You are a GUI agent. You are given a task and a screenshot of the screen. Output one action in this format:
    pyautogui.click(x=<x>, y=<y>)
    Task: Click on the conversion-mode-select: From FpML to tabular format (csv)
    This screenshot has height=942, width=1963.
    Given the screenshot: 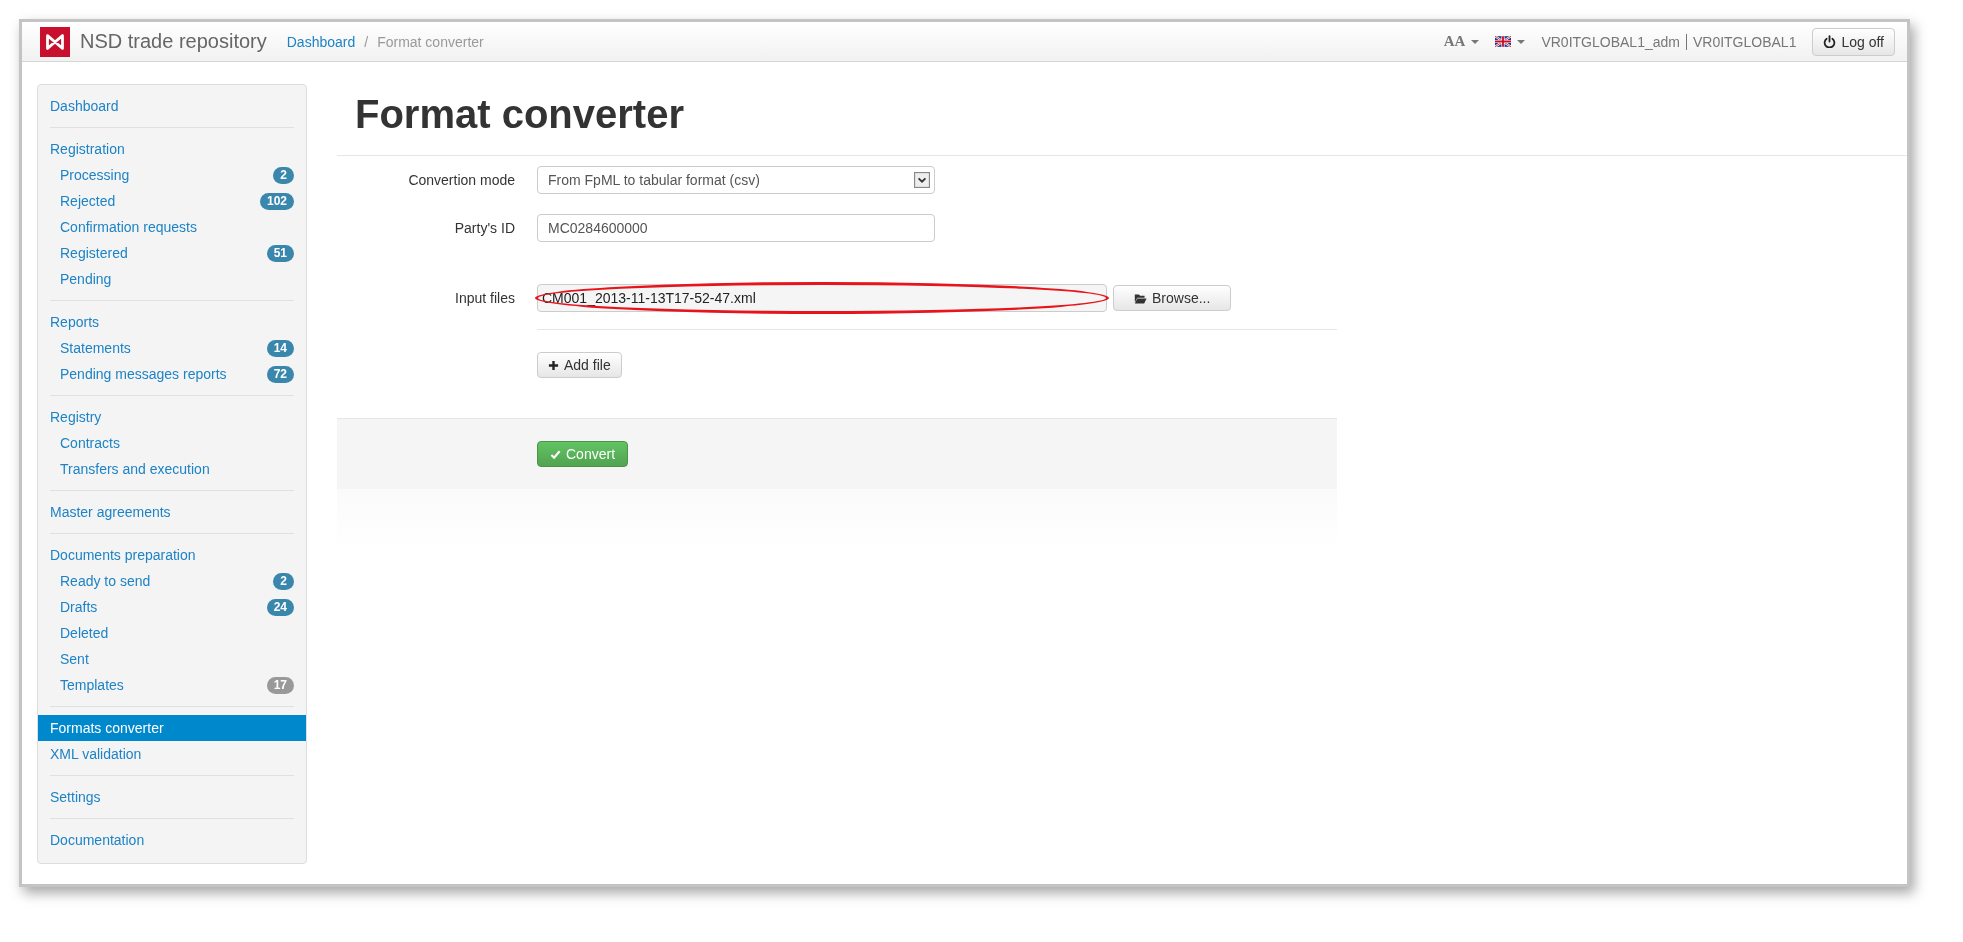 What is the action you would take?
    pyautogui.click(x=736, y=180)
    